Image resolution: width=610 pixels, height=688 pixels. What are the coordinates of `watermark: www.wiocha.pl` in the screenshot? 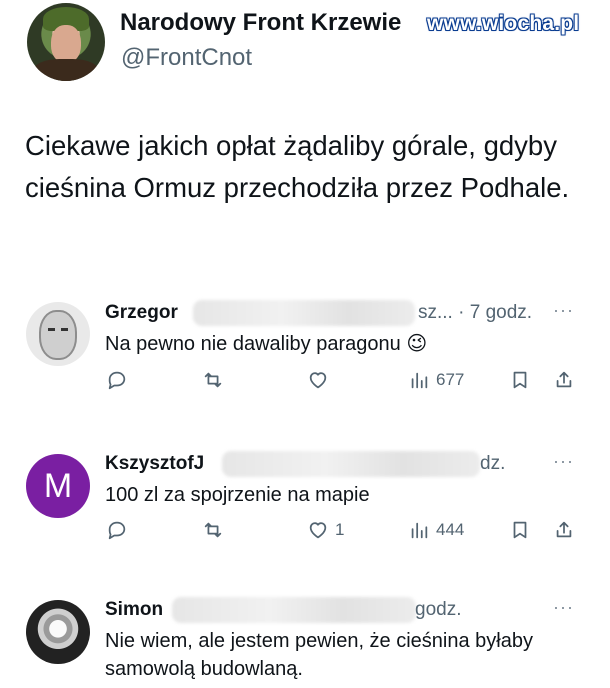 It's located at (503, 23).